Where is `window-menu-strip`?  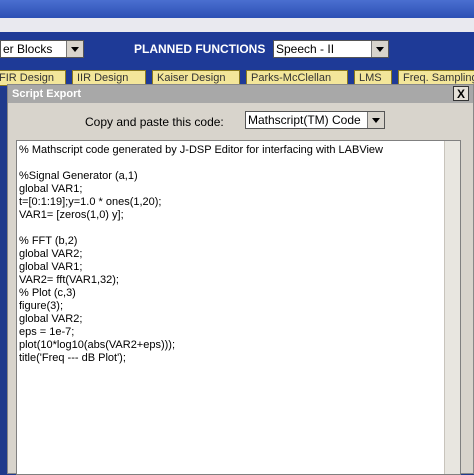 window-menu-strip is located at coordinates (237, 25).